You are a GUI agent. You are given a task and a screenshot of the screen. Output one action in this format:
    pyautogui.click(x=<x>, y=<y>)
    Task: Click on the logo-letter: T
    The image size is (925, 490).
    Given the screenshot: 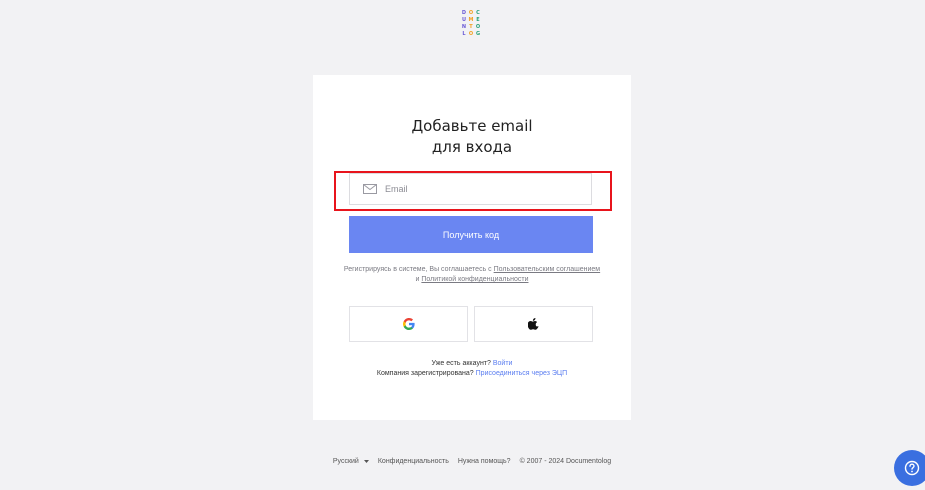 What is the action you would take?
    pyautogui.click(x=471, y=27)
    